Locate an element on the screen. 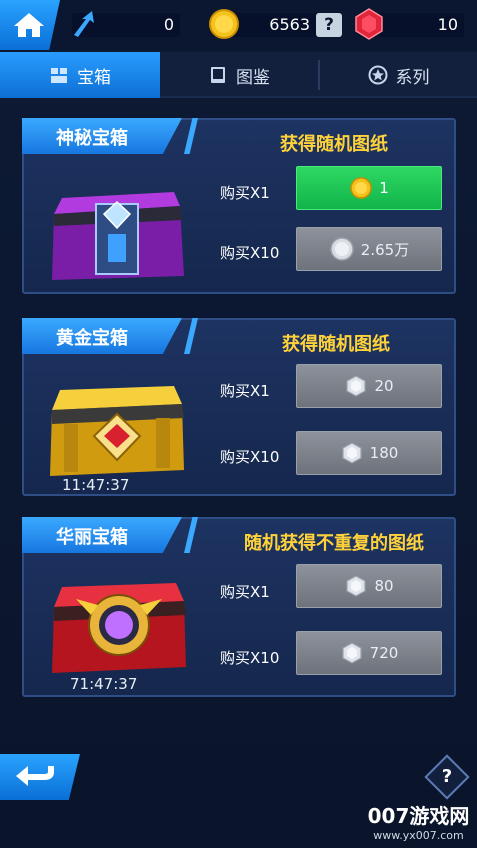  buy-x10-button: 2.65万 is located at coordinates (369, 249).